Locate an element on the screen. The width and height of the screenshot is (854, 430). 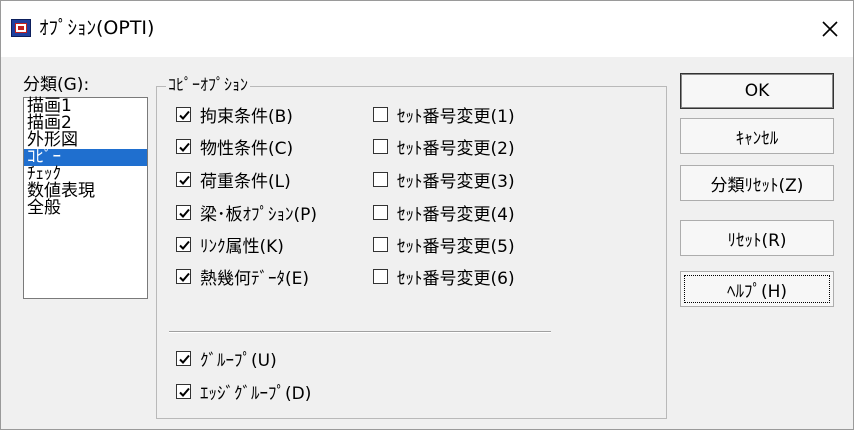
help-button: ﾍﾙﾌﾟ(H) is located at coordinates (757, 289).